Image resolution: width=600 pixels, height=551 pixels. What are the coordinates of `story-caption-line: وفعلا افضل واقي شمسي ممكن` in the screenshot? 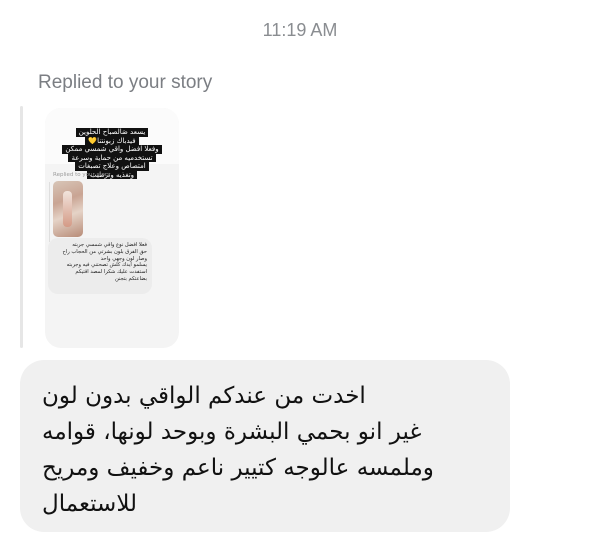 It's located at (112, 149).